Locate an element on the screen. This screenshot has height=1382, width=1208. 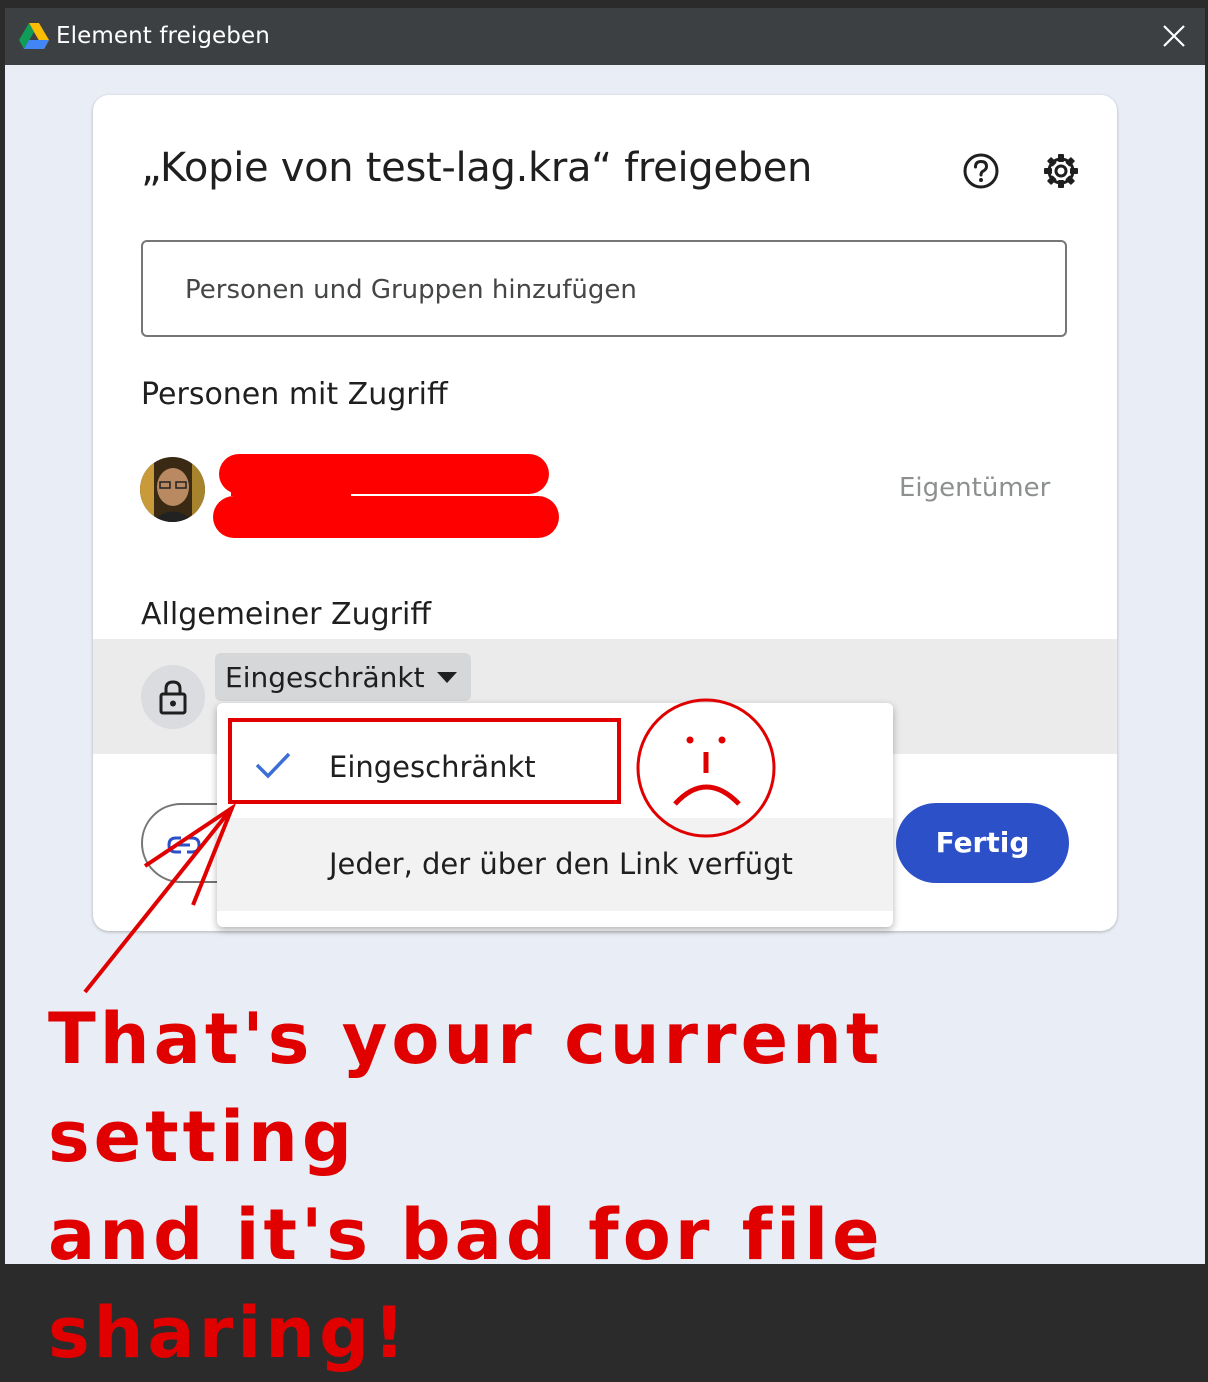
lock-icon is located at coordinates (173, 697).